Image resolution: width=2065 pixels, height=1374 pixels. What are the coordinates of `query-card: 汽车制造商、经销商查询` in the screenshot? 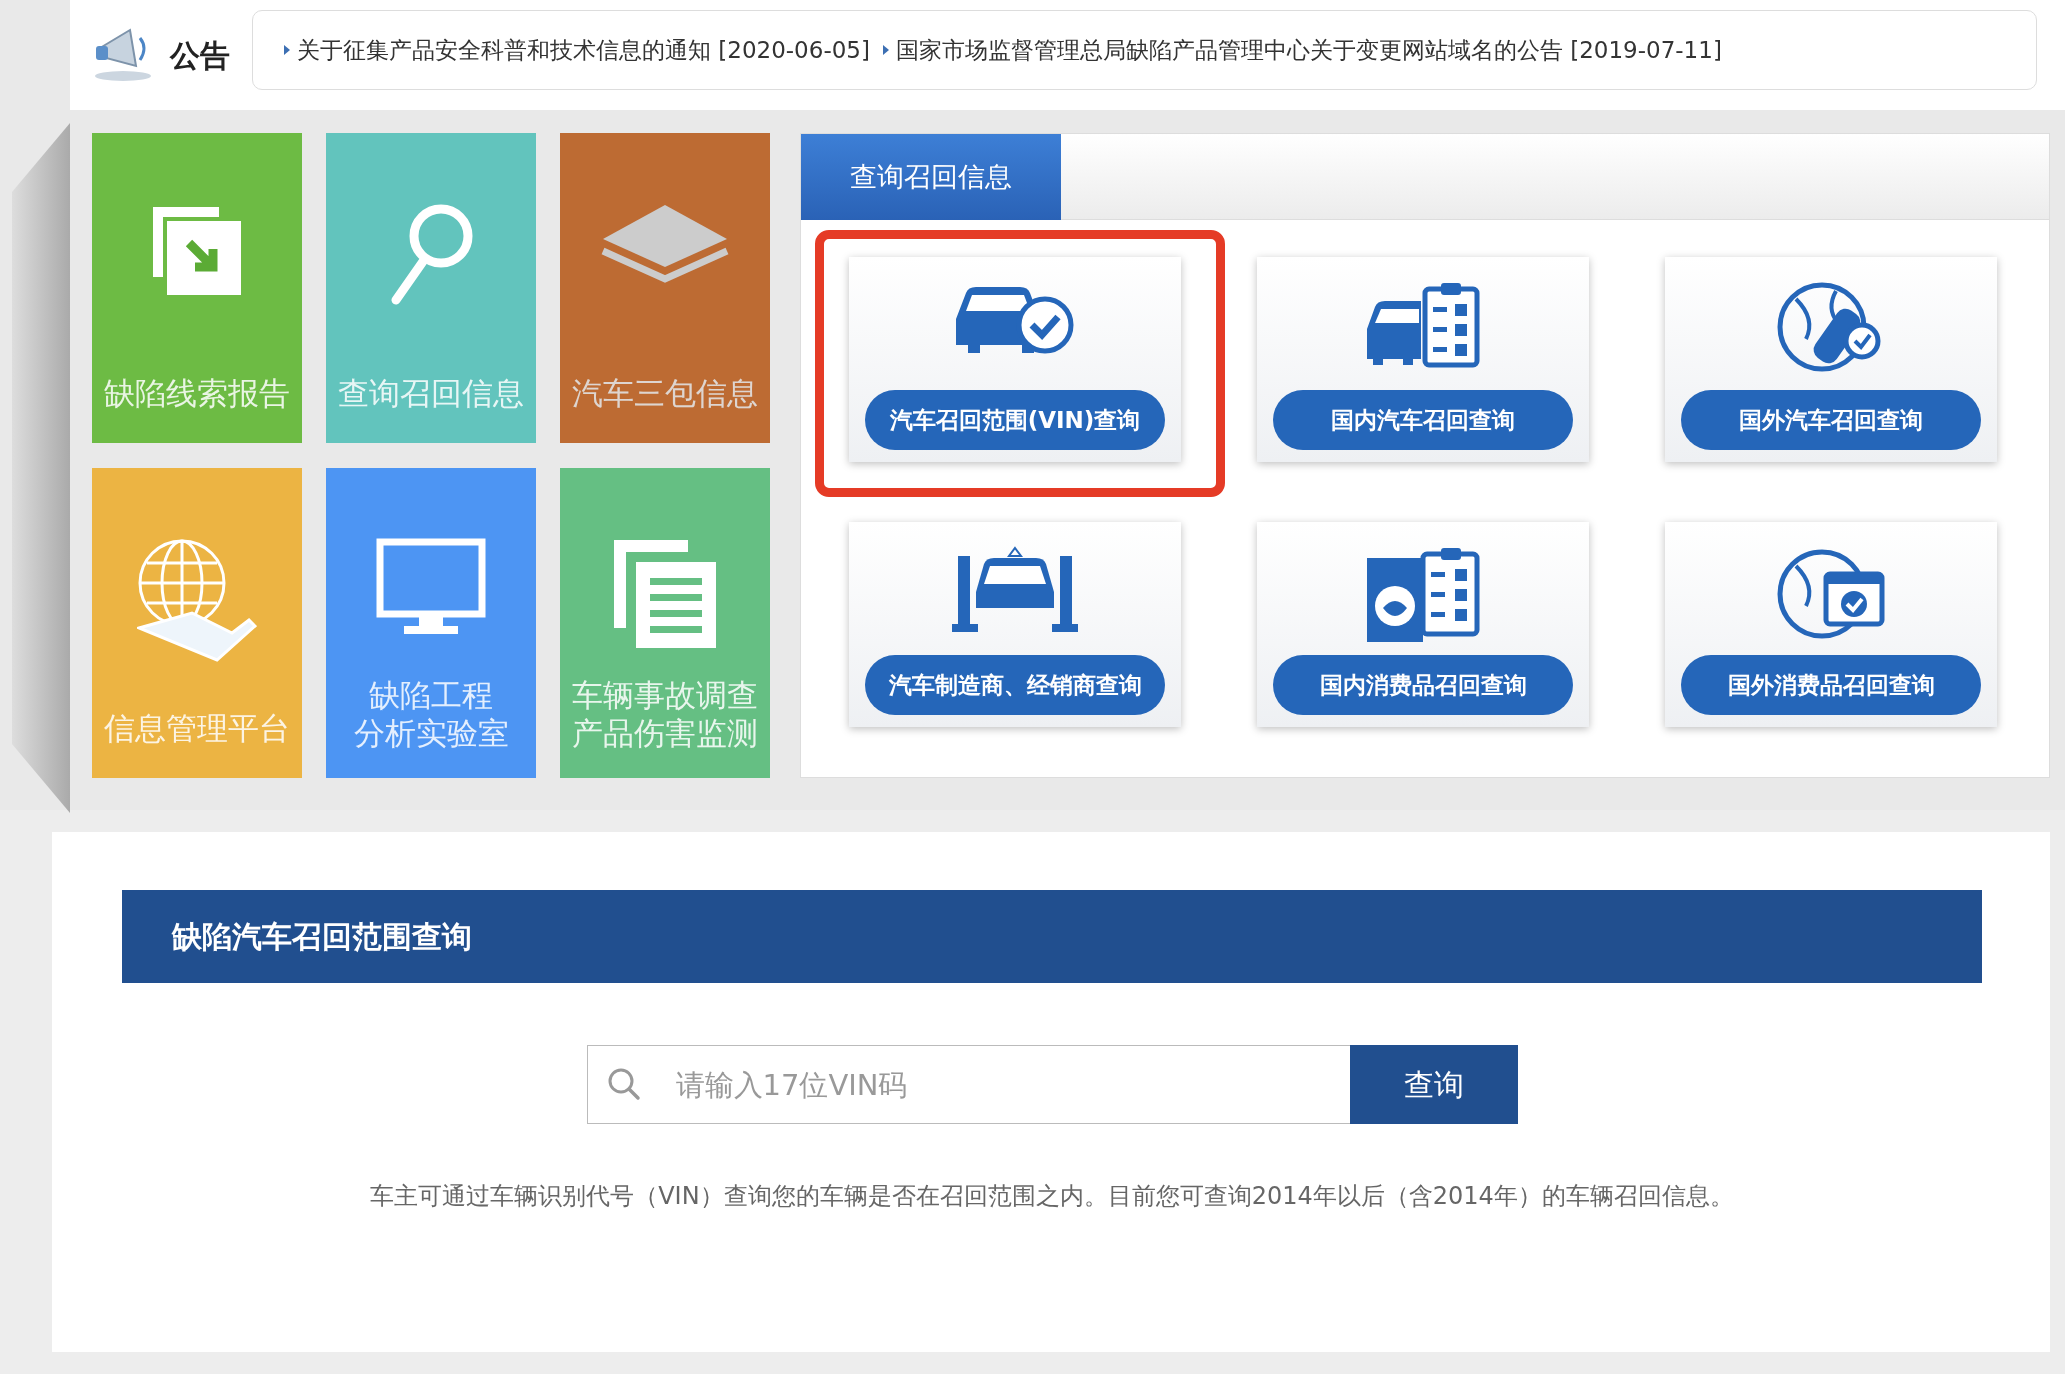 It's located at (1015, 624).